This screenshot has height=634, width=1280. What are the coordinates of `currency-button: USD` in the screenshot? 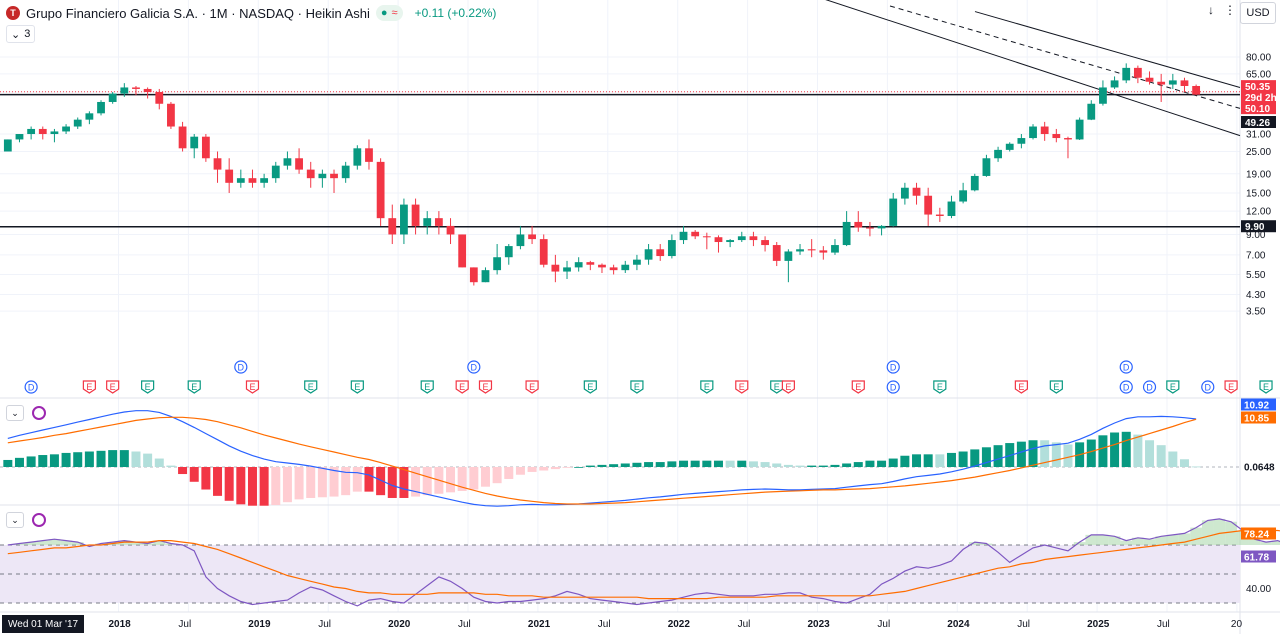 It's located at (1258, 13).